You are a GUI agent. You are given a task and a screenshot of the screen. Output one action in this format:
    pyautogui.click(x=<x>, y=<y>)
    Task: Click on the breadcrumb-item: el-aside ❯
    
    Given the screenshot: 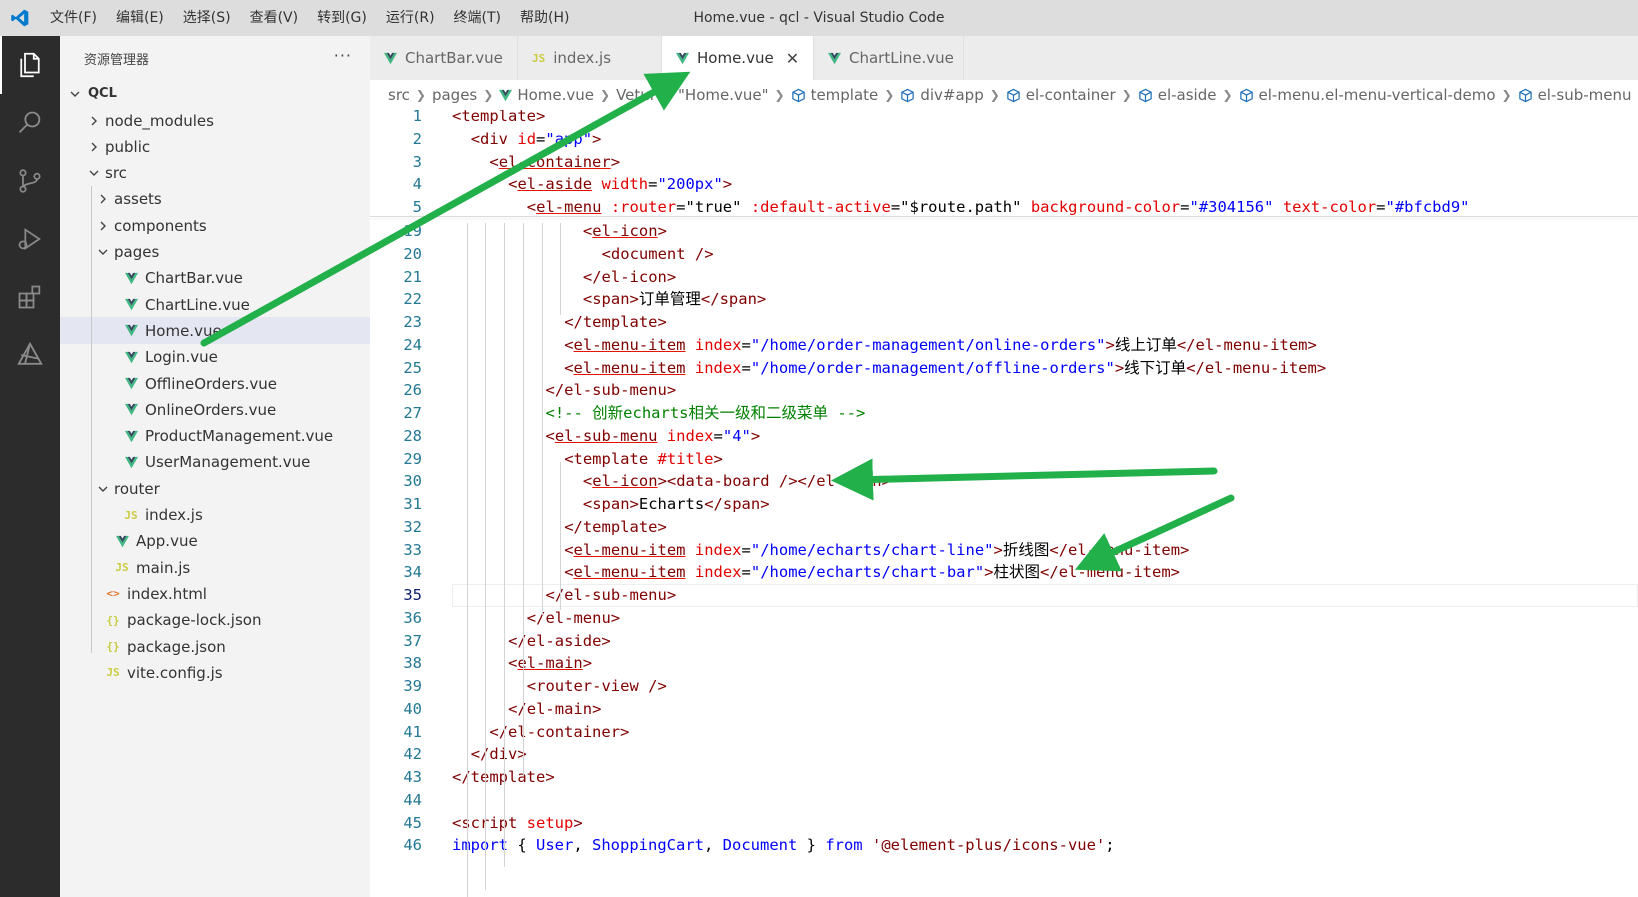 What is the action you would take?
    pyautogui.click(x=1188, y=95)
    